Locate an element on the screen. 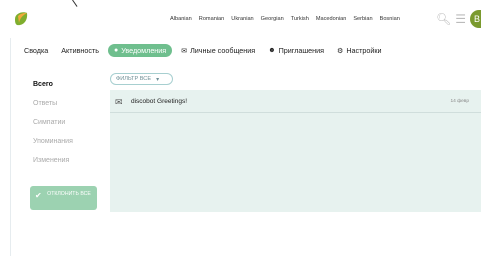 This screenshot has height=256, width=481. language-link: Ukranian is located at coordinates (242, 19).